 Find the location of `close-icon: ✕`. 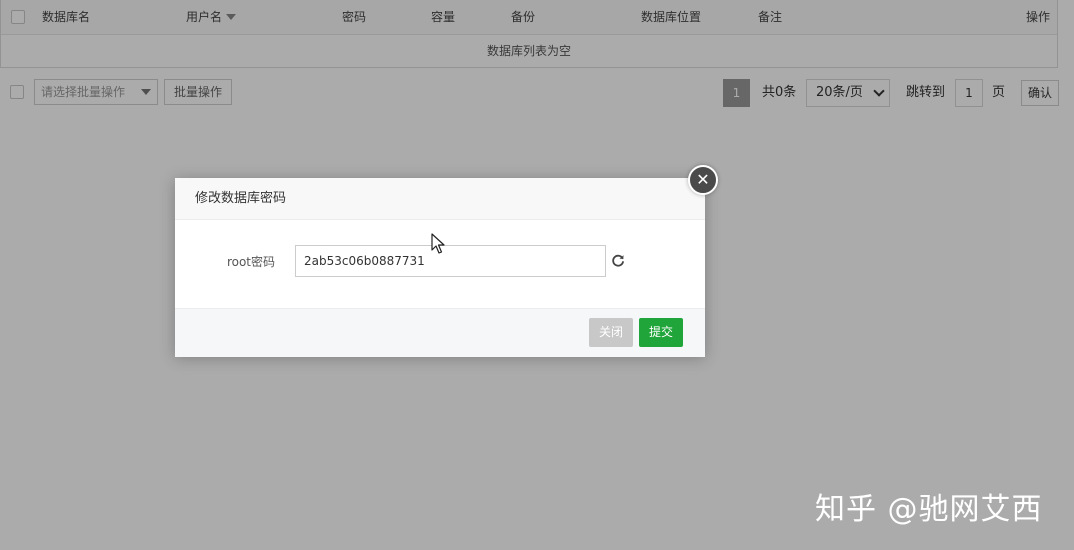

close-icon: ✕ is located at coordinates (703, 180).